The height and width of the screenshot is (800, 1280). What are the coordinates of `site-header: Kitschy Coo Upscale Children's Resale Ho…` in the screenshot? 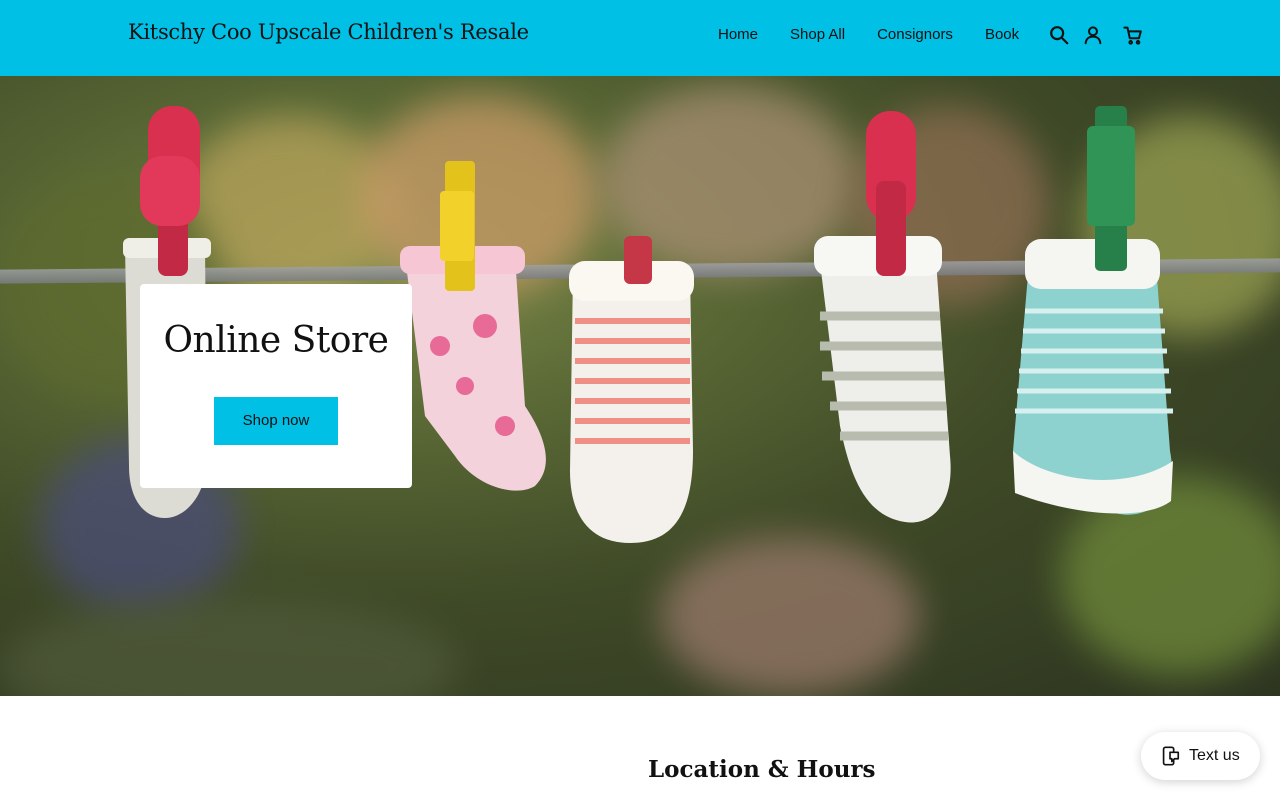 It's located at (640, 38).